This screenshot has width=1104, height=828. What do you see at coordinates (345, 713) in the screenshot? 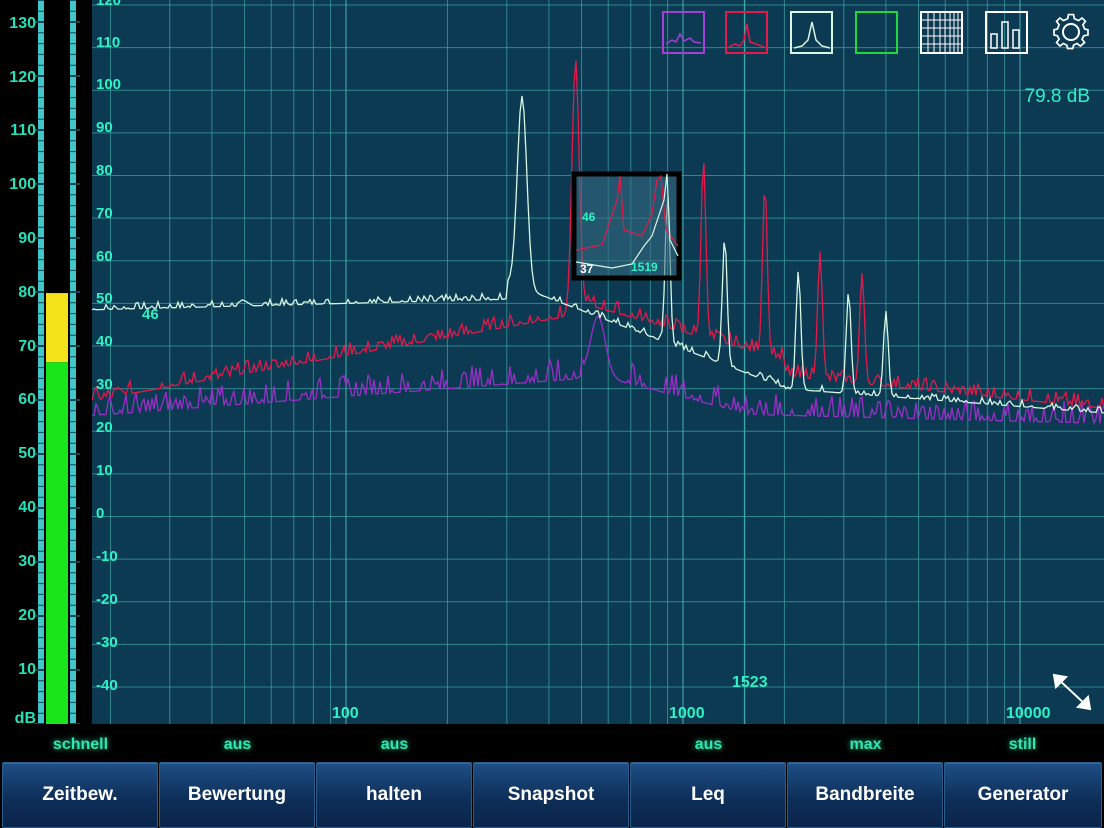
I see `x-label-100: 100` at bounding box center [345, 713].